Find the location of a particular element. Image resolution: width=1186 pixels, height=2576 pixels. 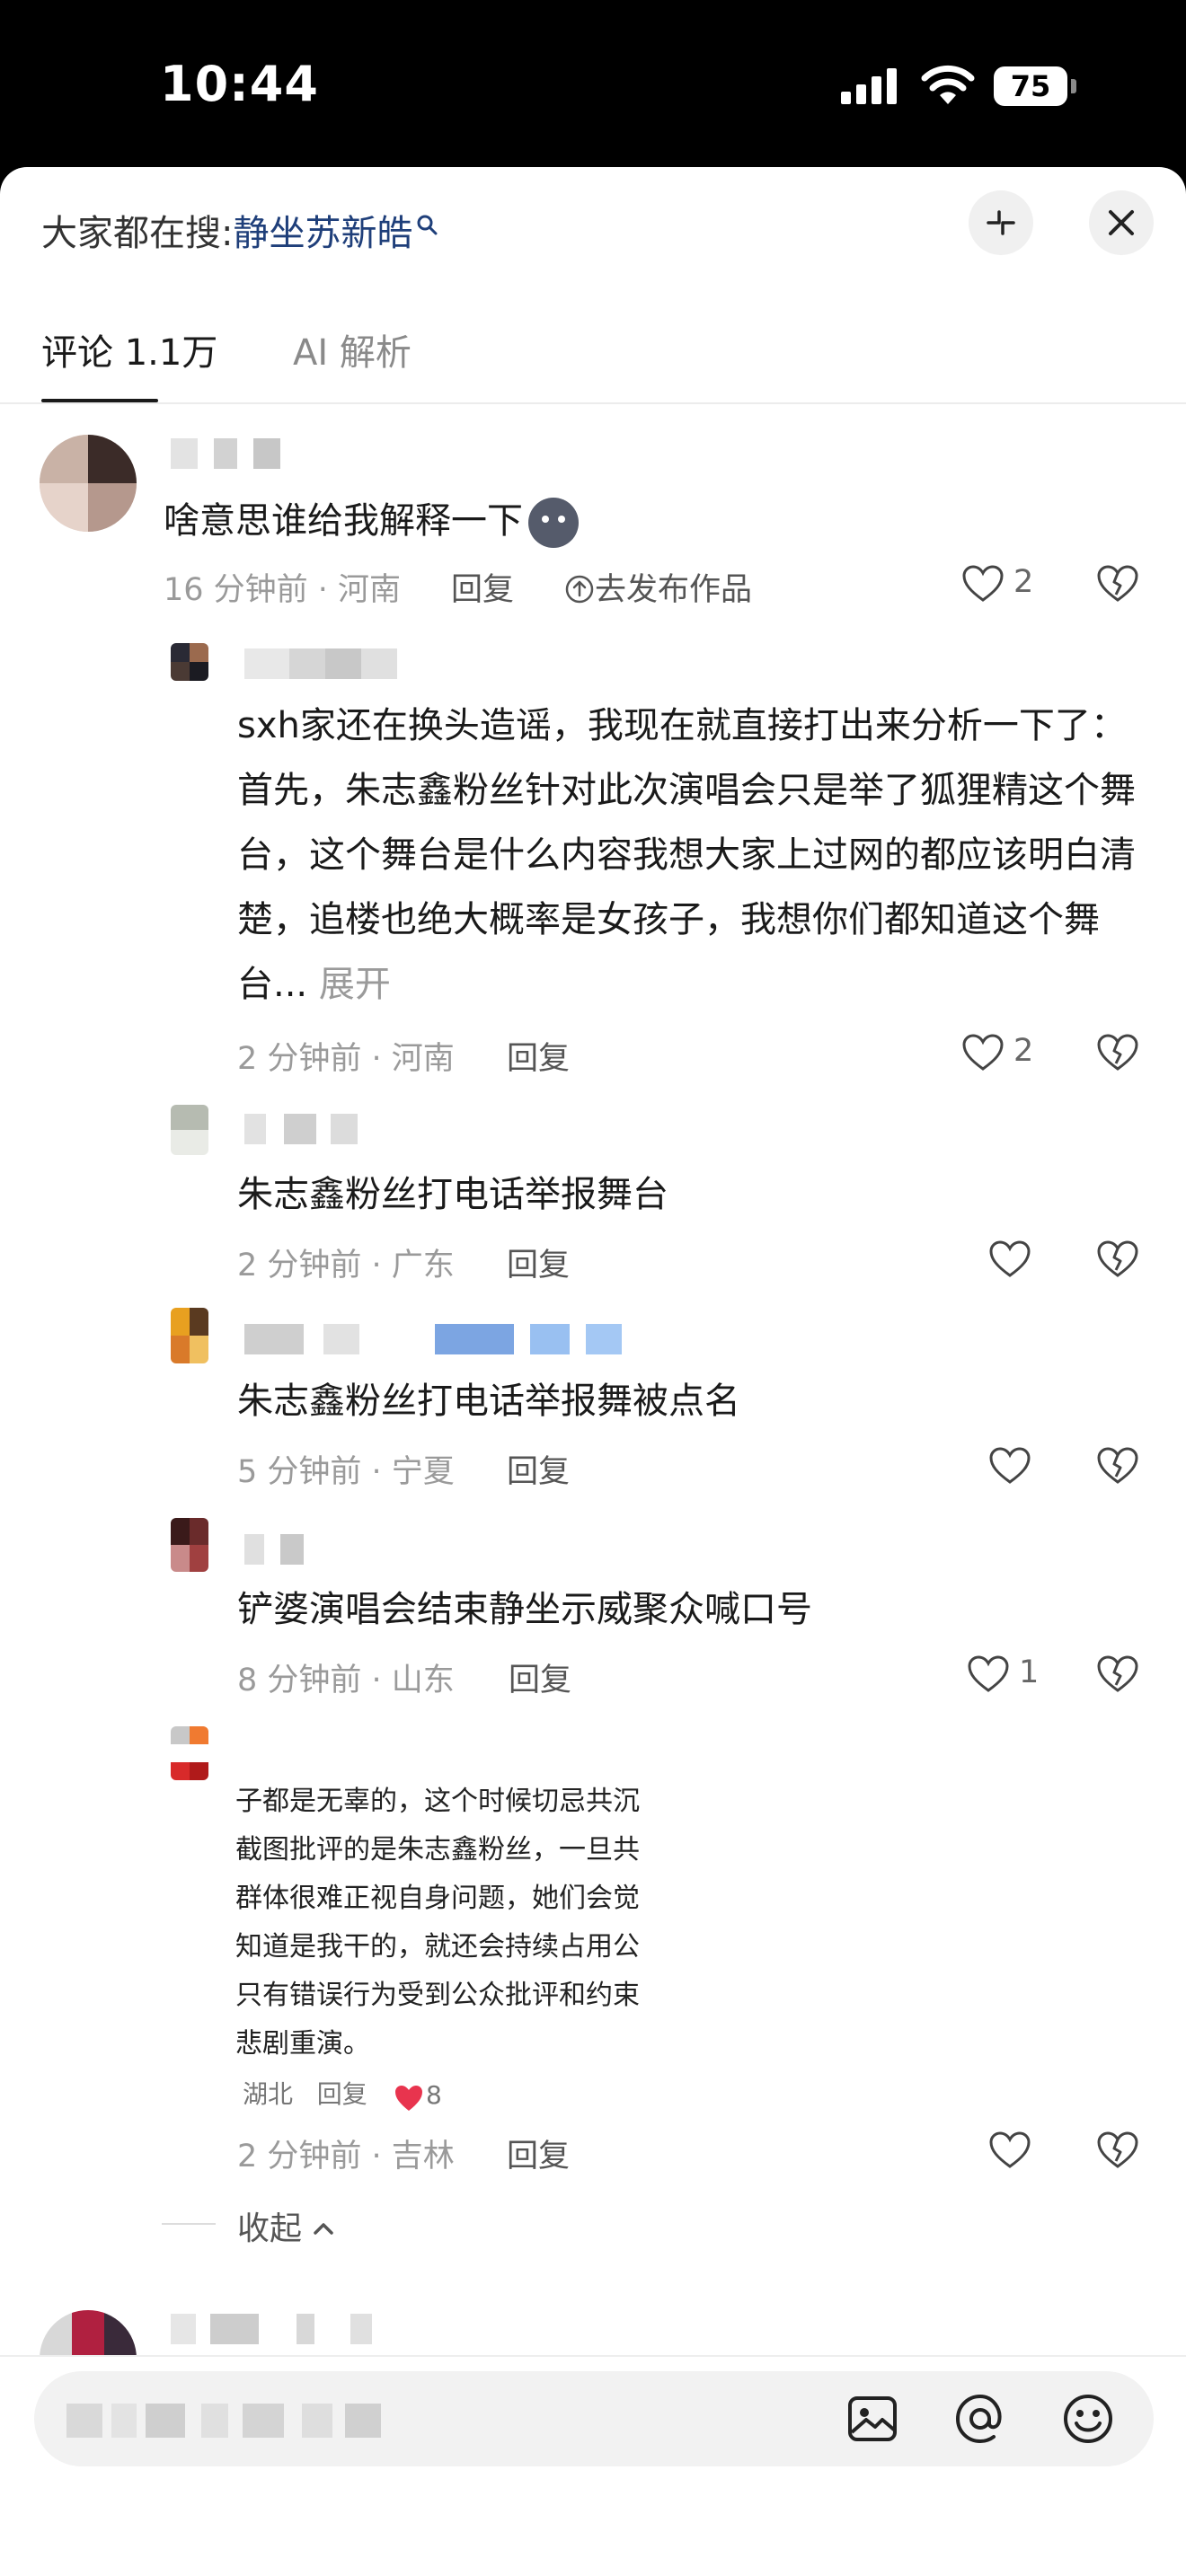

minimize-icon is located at coordinates (1001, 222).